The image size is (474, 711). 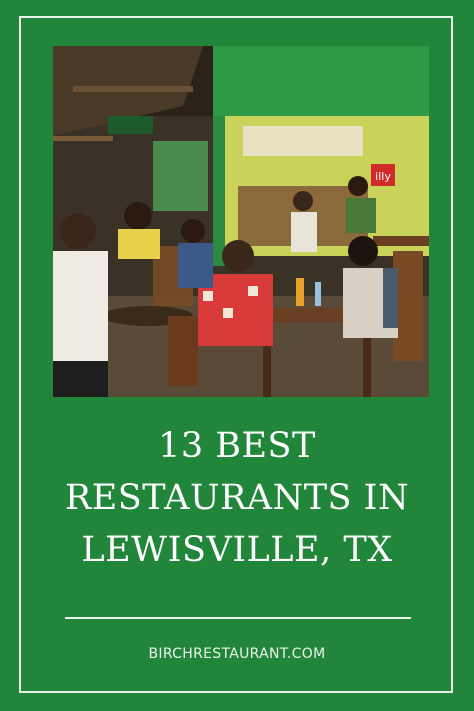 I want to click on headline-line-2: RESTAURANTS IN, so click(x=237, y=498).